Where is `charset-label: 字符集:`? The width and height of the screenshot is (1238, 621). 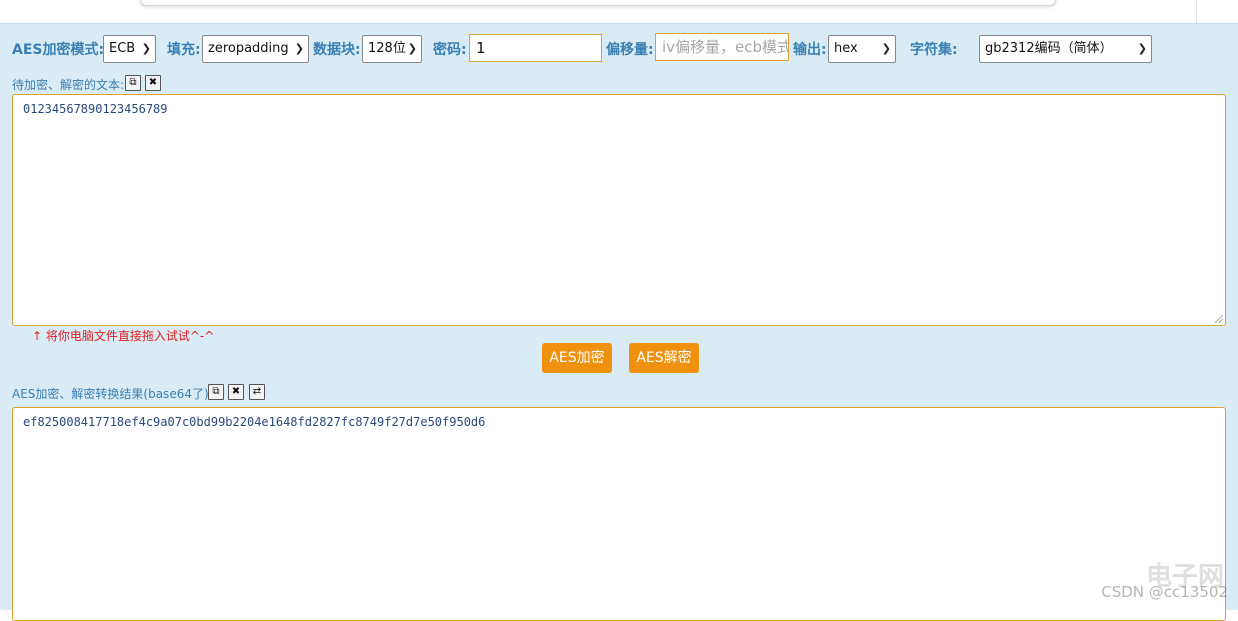
charset-label: 字符集: is located at coordinates (934, 50).